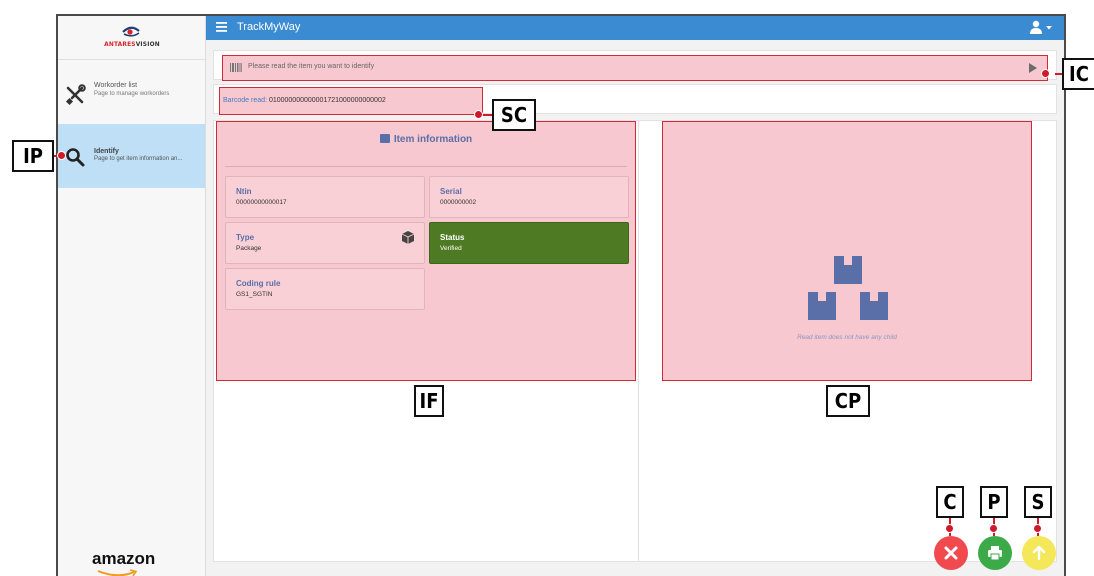 The height and width of the screenshot is (576, 1094). I want to click on serial-label: Serial, so click(451, 191).